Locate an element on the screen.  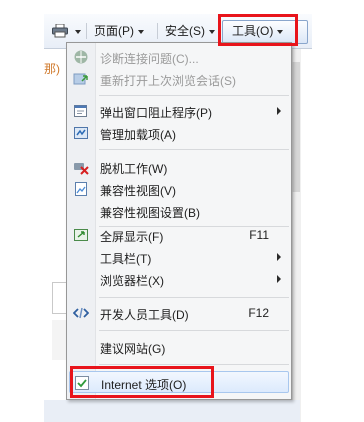
menu-item-compat-view: 兼容性视图(V) is located at coordinates (179, 189).